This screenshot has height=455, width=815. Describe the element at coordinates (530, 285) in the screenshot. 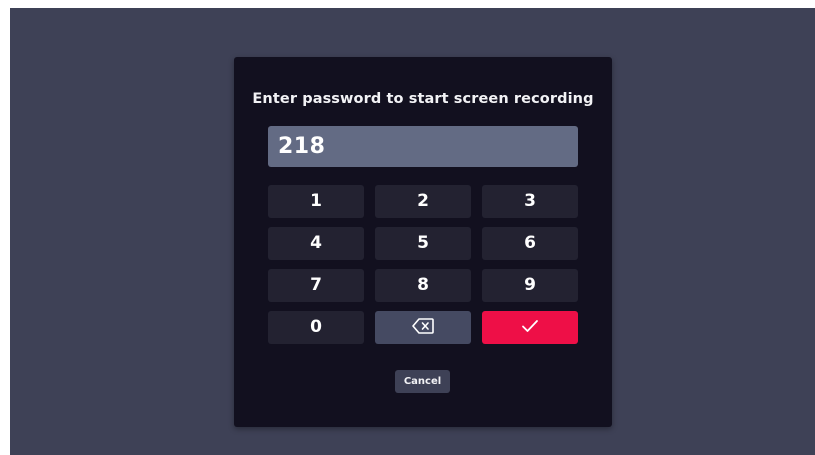

I see `key-9-button: 9` at that location.